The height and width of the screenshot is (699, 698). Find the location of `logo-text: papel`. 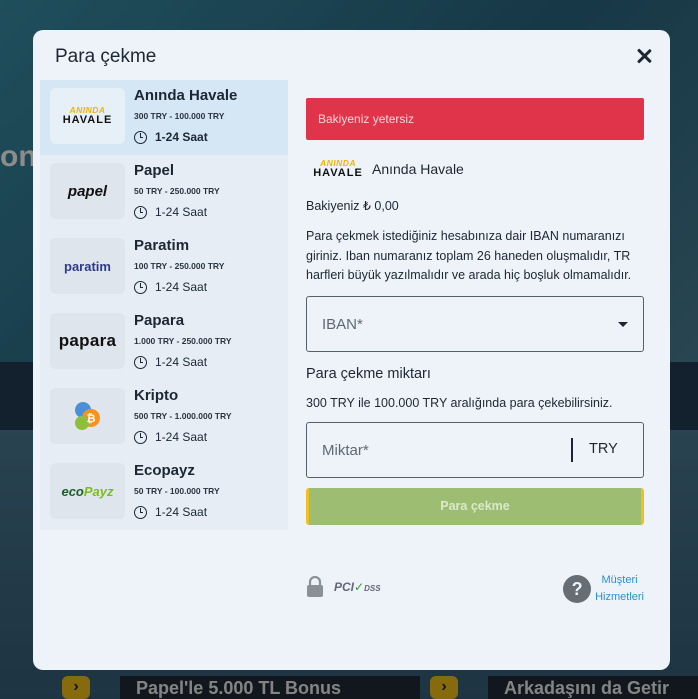

logo-text: papel is located at coordinates (87, 191).